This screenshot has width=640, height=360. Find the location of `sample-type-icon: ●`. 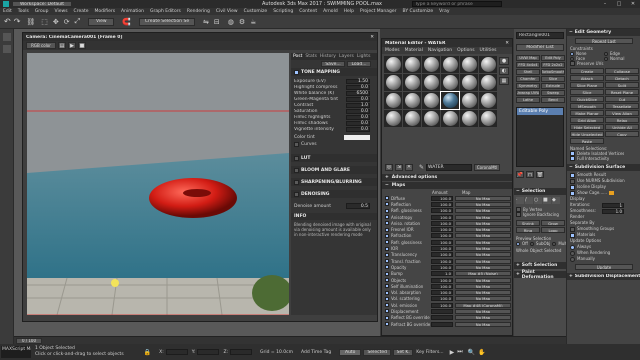

sample-type-icon: ● is located at coordinates (504, 61).